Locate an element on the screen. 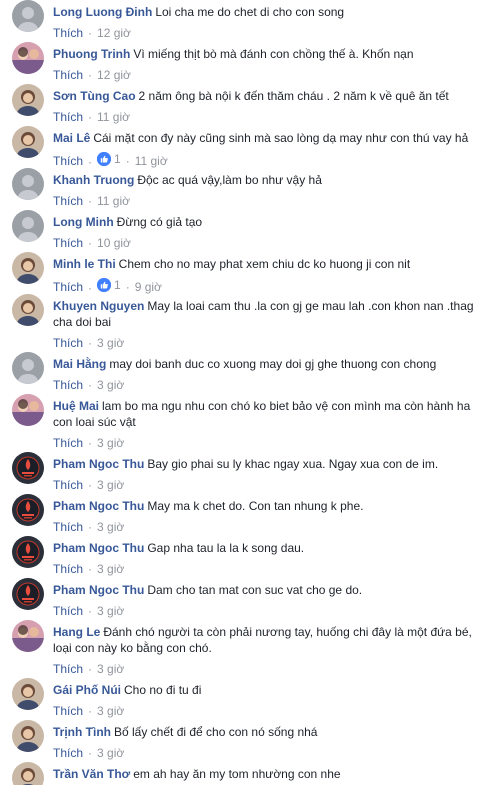  comment-author: Trịnh Tình is located at coordinates (82, 732).